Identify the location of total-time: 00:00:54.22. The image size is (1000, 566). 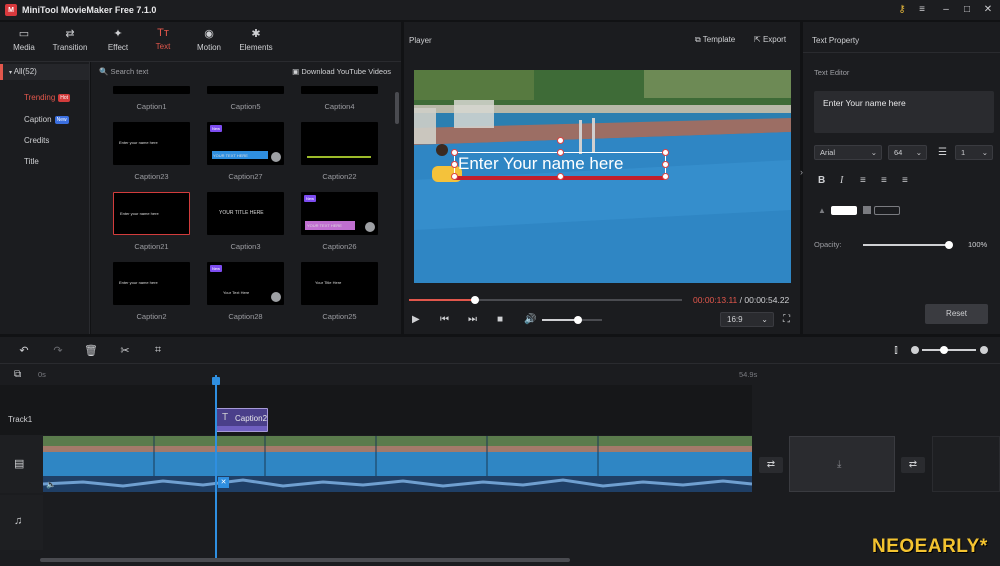
(767, 300).